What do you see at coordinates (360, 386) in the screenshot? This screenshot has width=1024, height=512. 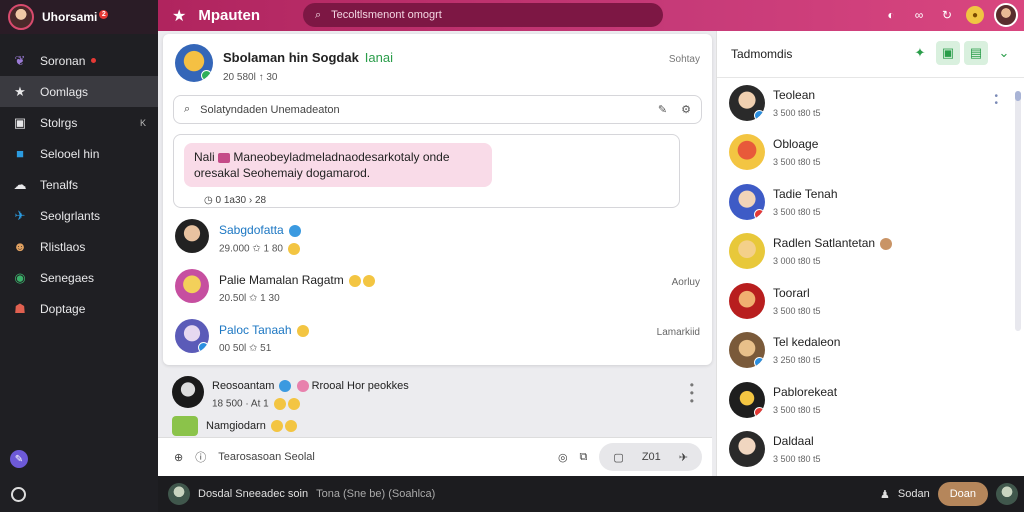 I see `feed-item-extra: Rrooal Hor peokkes` at bounding box center [360, 386].